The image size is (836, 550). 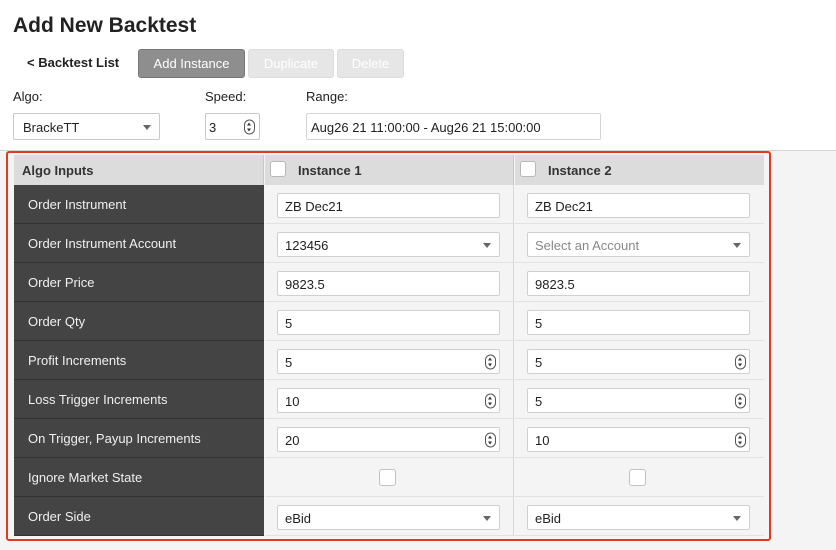 What do you see at coordinates (139, 282) in the screenshot?
I see `row-label: Order Price` at bounding box center [139, 282].